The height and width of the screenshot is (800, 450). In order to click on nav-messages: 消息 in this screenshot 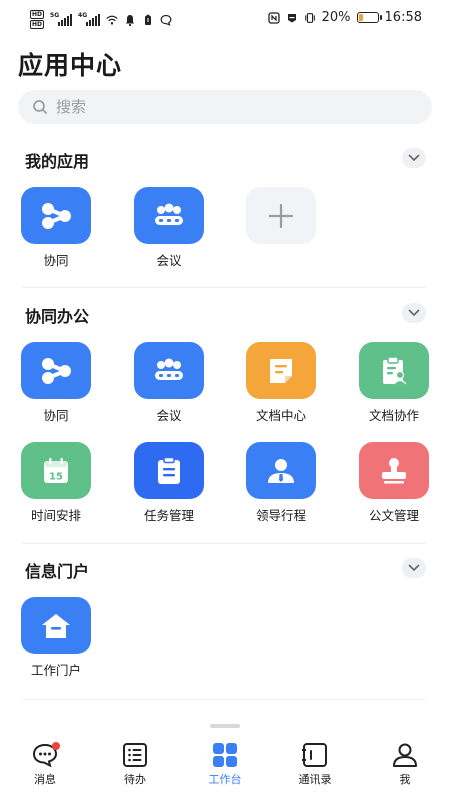, I will do `click(45, 768)`.